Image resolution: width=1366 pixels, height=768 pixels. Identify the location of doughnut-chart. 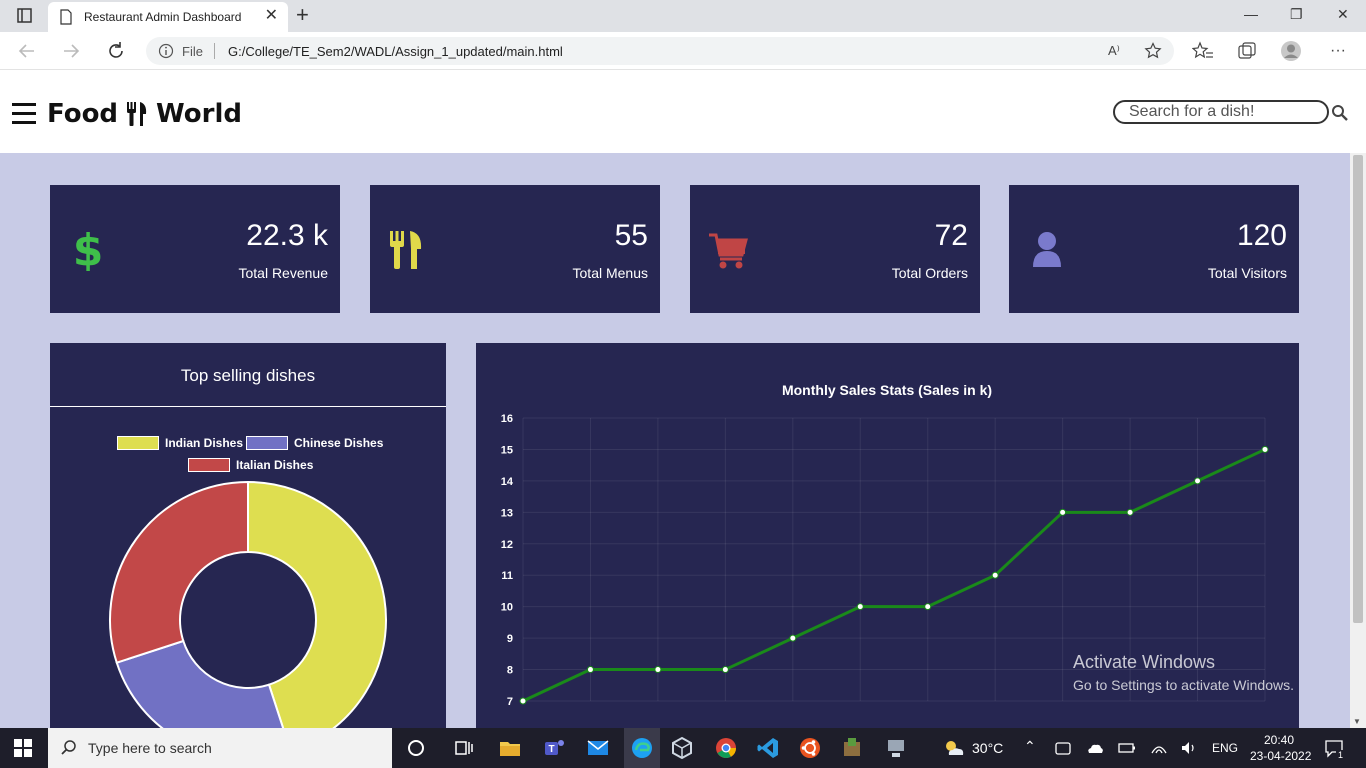
(248, 604).